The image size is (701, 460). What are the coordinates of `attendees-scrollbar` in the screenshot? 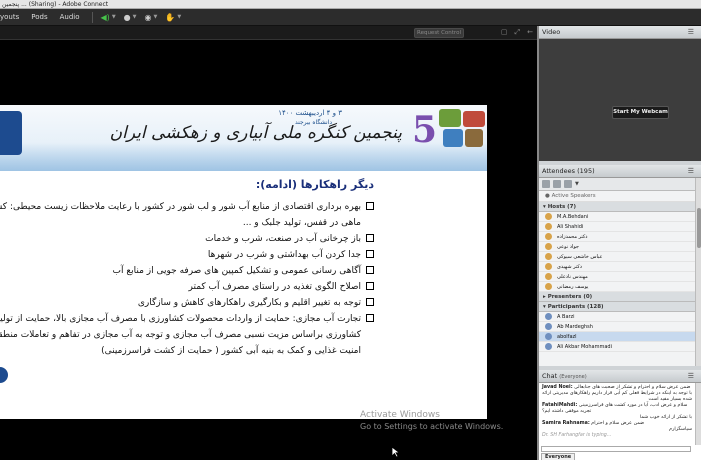 It's located at (698, 272).